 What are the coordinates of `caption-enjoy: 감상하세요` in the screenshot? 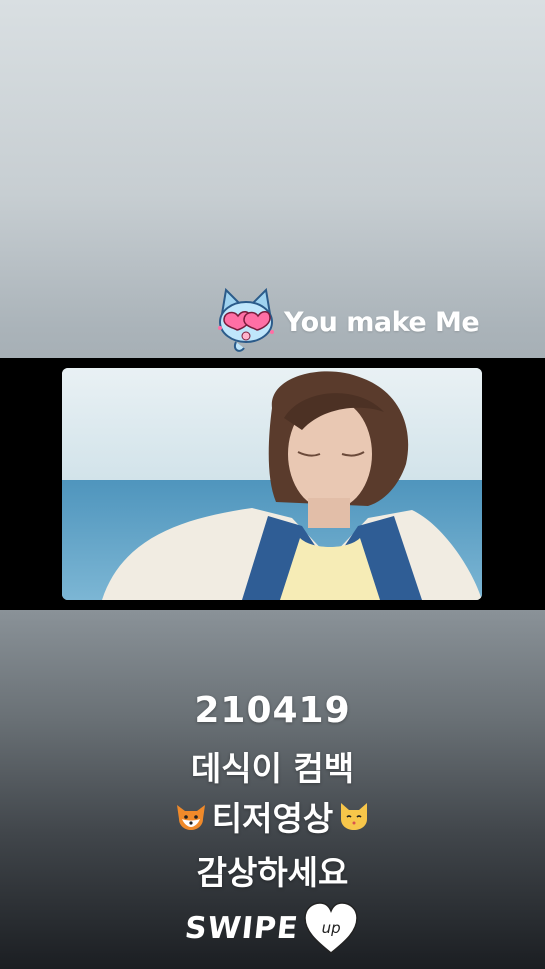 It's located at (272, 872).